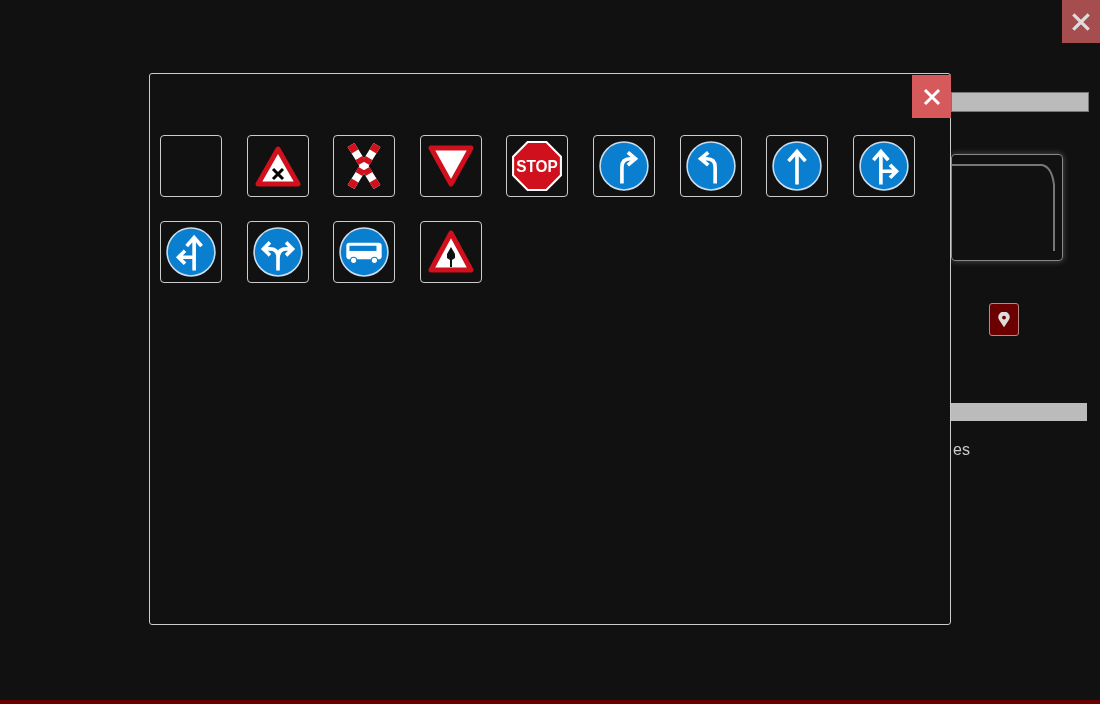  I want to click on label-text: es, so click(961, 450).